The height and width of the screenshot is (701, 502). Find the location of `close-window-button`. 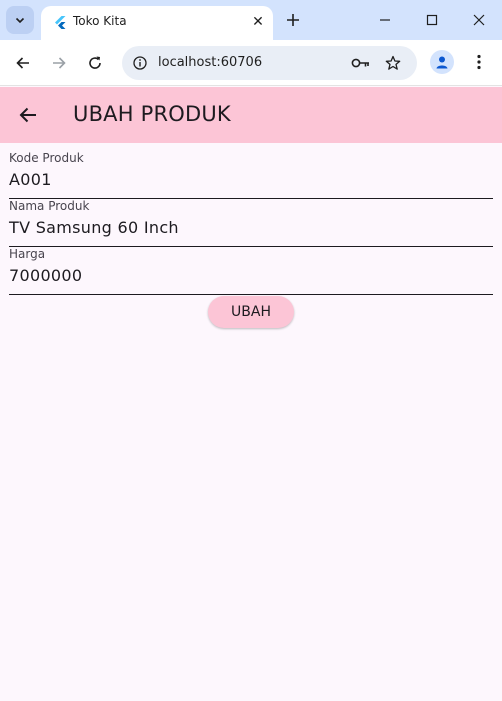

close-window-button is located at coordinates (479, 20).